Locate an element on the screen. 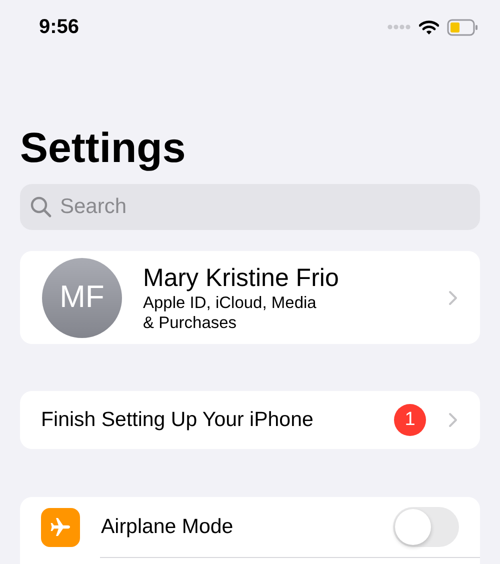  avatar: MF is located at coordinates (82, 298).